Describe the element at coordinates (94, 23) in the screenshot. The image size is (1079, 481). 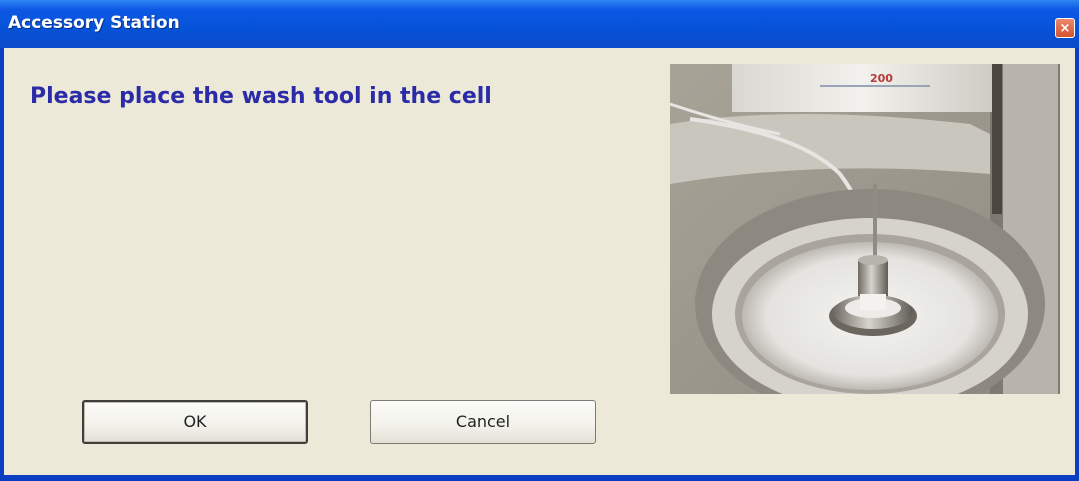
I see `window-title: Accessory Station` at that location.